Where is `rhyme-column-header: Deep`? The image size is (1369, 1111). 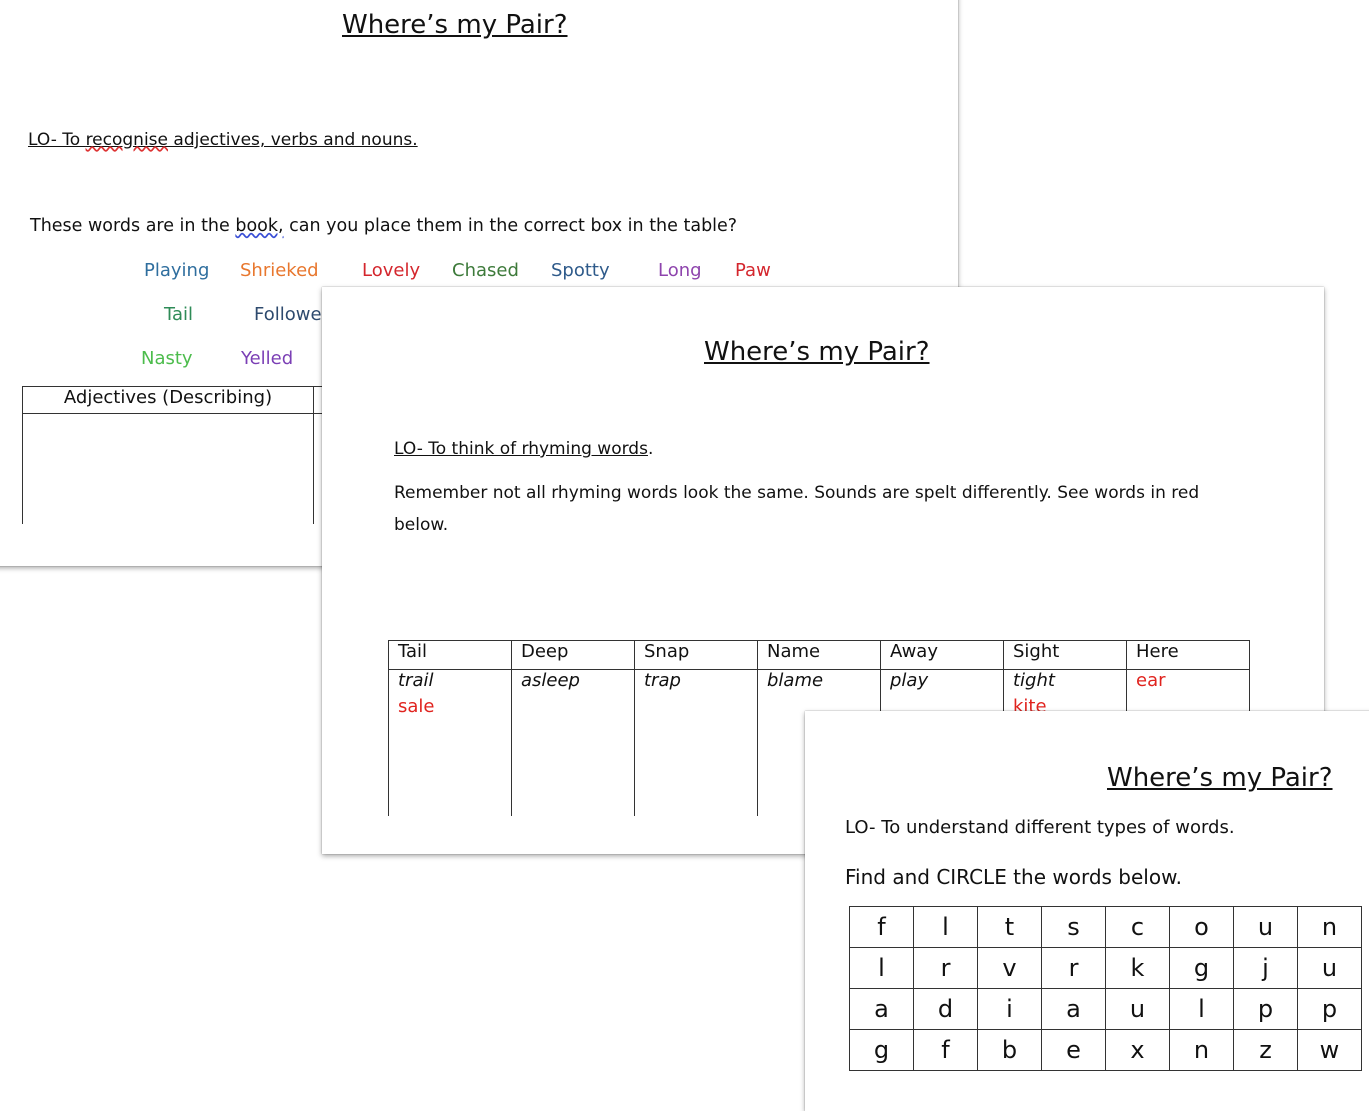 rhyme-column-header: Deep is located at coordinates (573, 655).